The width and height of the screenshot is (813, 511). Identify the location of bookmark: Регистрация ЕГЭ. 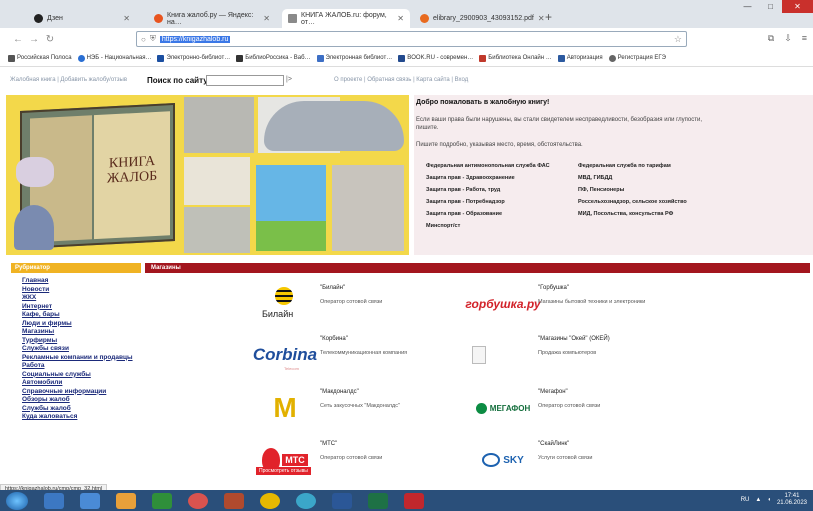
(637, 58).